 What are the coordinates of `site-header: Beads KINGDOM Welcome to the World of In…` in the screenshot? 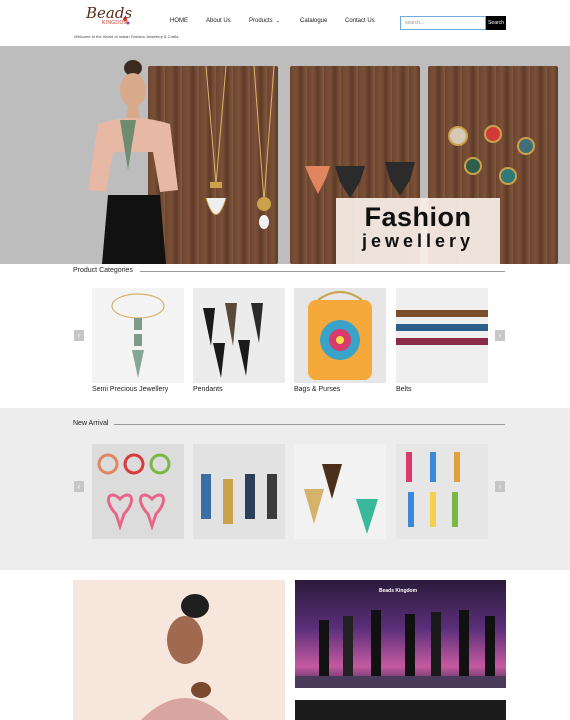 It's located at (285, 23).